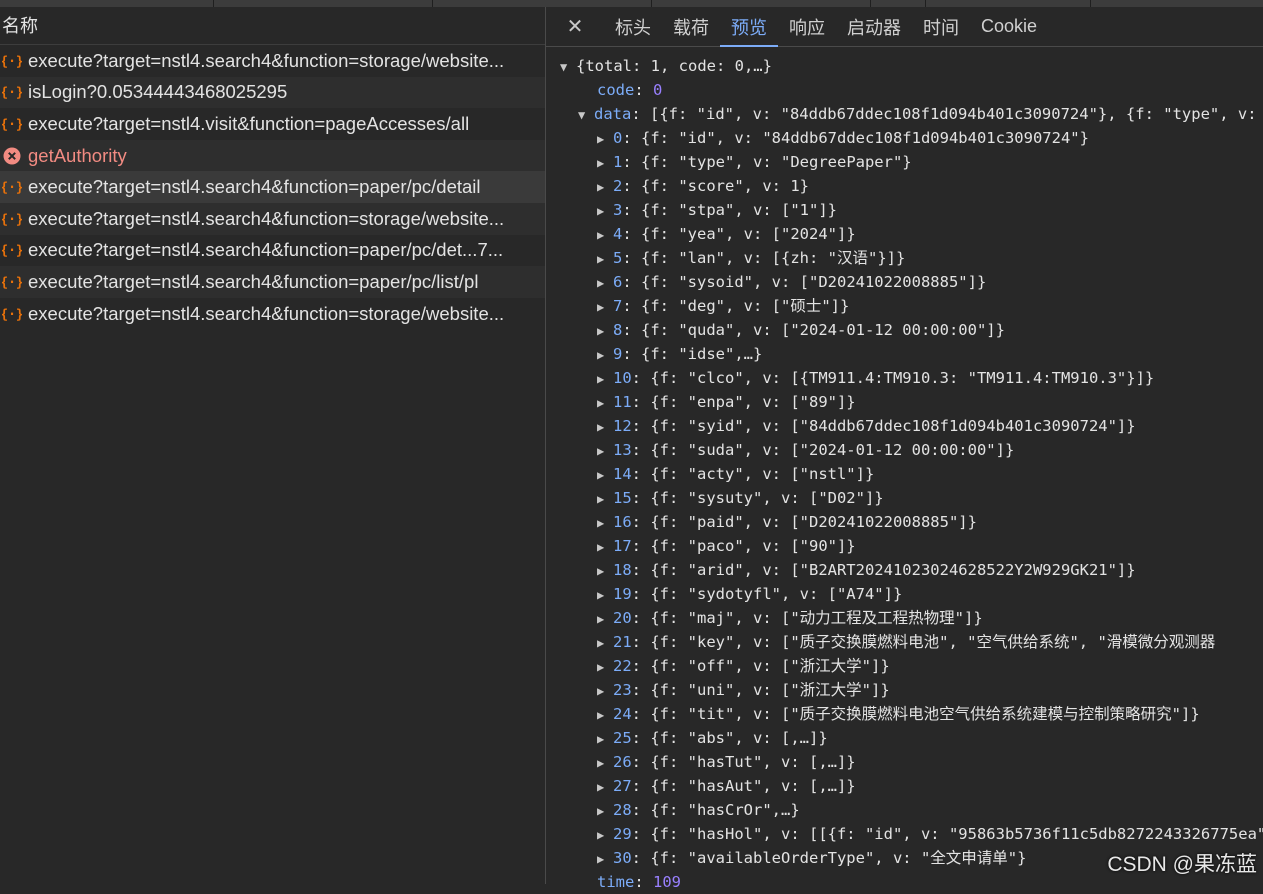 This screenshot has width=1263, height=894. Describe the element at coordinates (749, 594) in the screenshot. I see `tree-item-row: ▶ 19: {f: "sydotyfl", v: ["A74"]}` at that location.